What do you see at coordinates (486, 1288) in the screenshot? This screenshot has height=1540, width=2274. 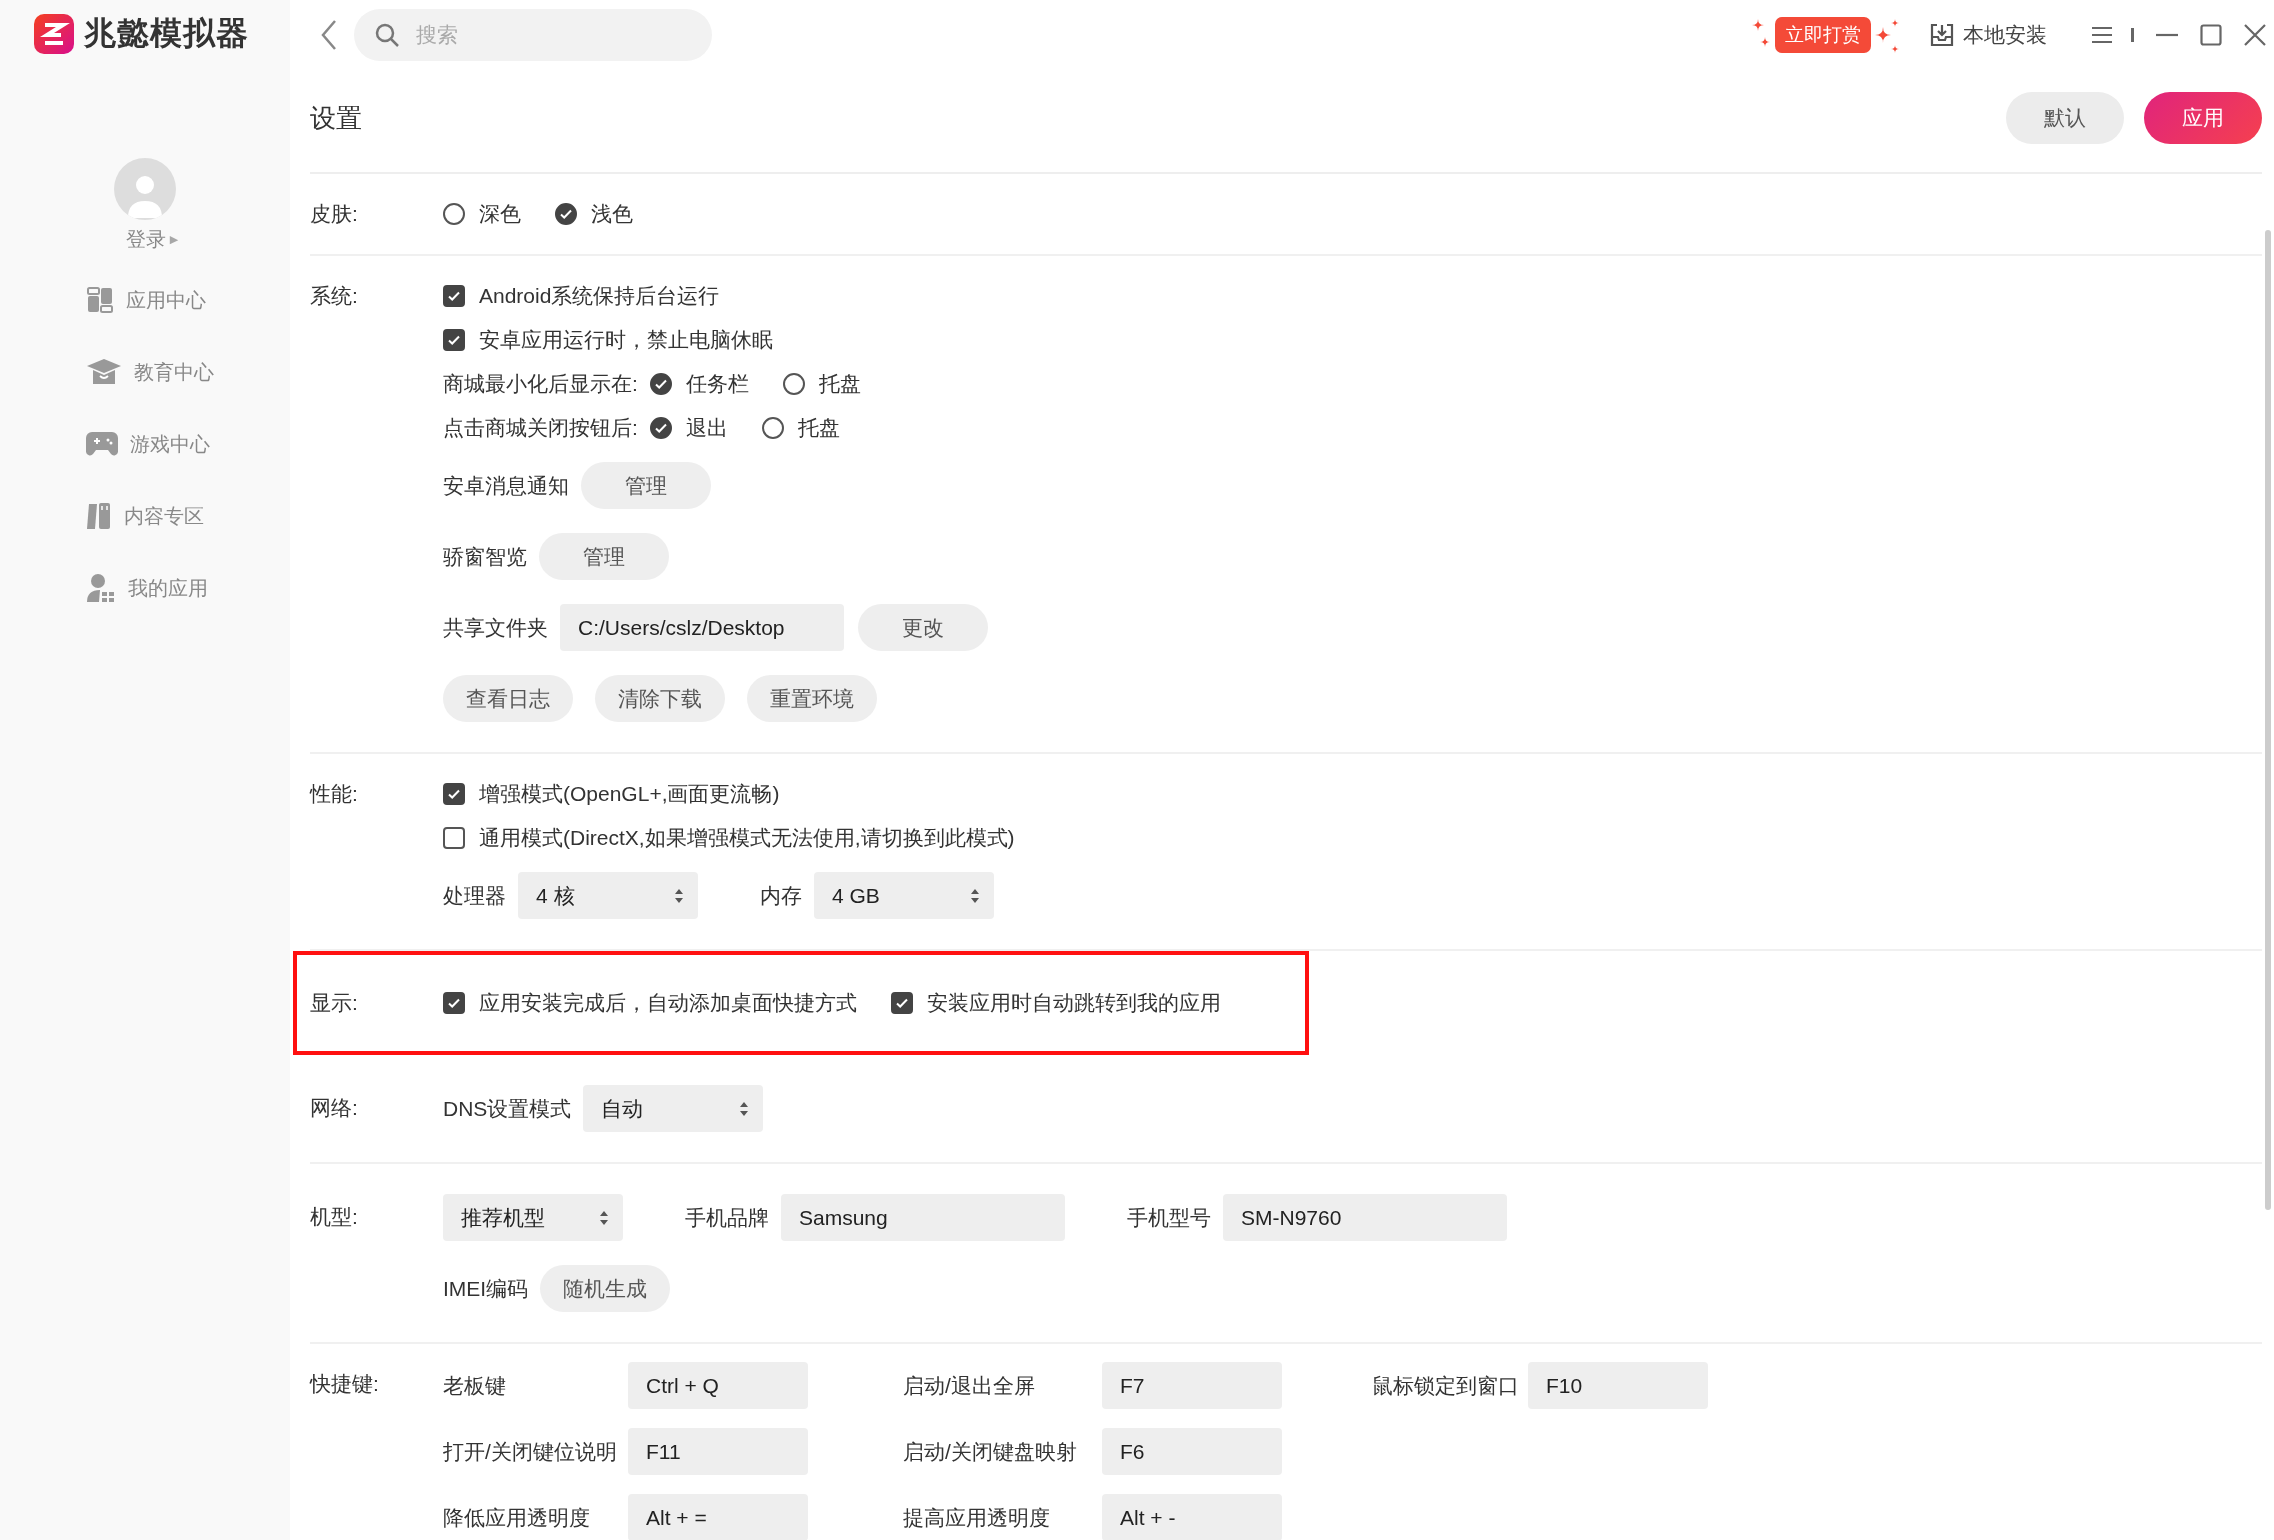 I see `field-label: IMEI编码` at bounding box center [486, 1288].